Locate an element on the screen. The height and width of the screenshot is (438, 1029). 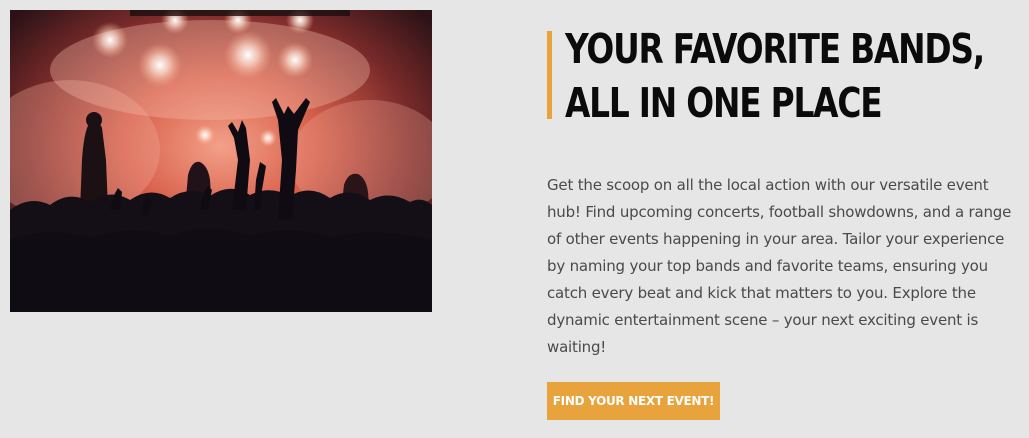
headline-line-2: ALL IN ONE PLACE is located at coordinates (724, 103).